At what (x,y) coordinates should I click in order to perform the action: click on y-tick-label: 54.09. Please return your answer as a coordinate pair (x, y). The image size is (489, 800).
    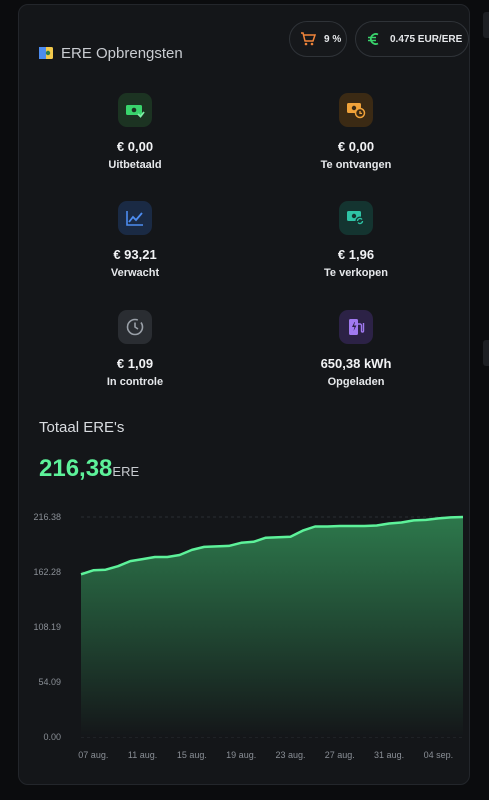
    Looking at the image, I should click on (49, 682).